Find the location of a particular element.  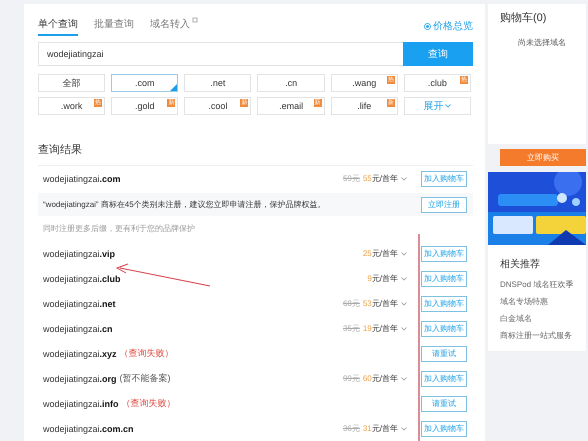

price: 9元/首年 is located at coordinates (382, 278).